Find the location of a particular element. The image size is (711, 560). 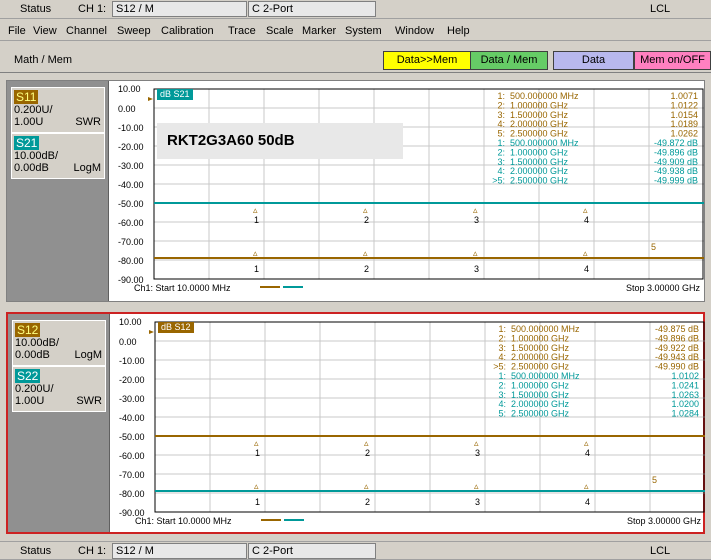

menu-sweep: Sweep is located at coordinates (134, 31).